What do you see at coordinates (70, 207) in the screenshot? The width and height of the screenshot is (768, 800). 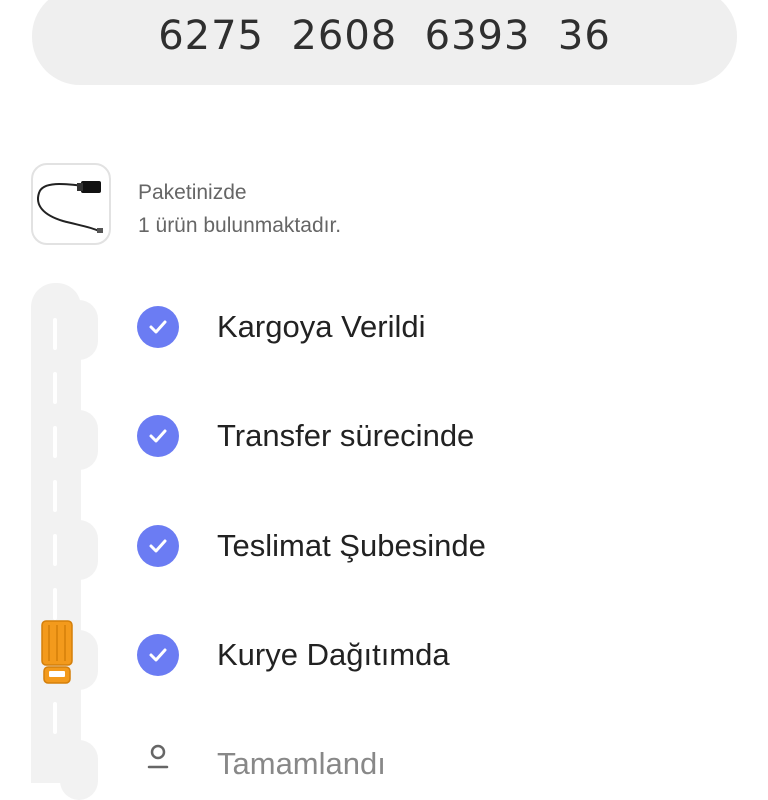 I see `cable-icon` at bounding box center [70, 207].